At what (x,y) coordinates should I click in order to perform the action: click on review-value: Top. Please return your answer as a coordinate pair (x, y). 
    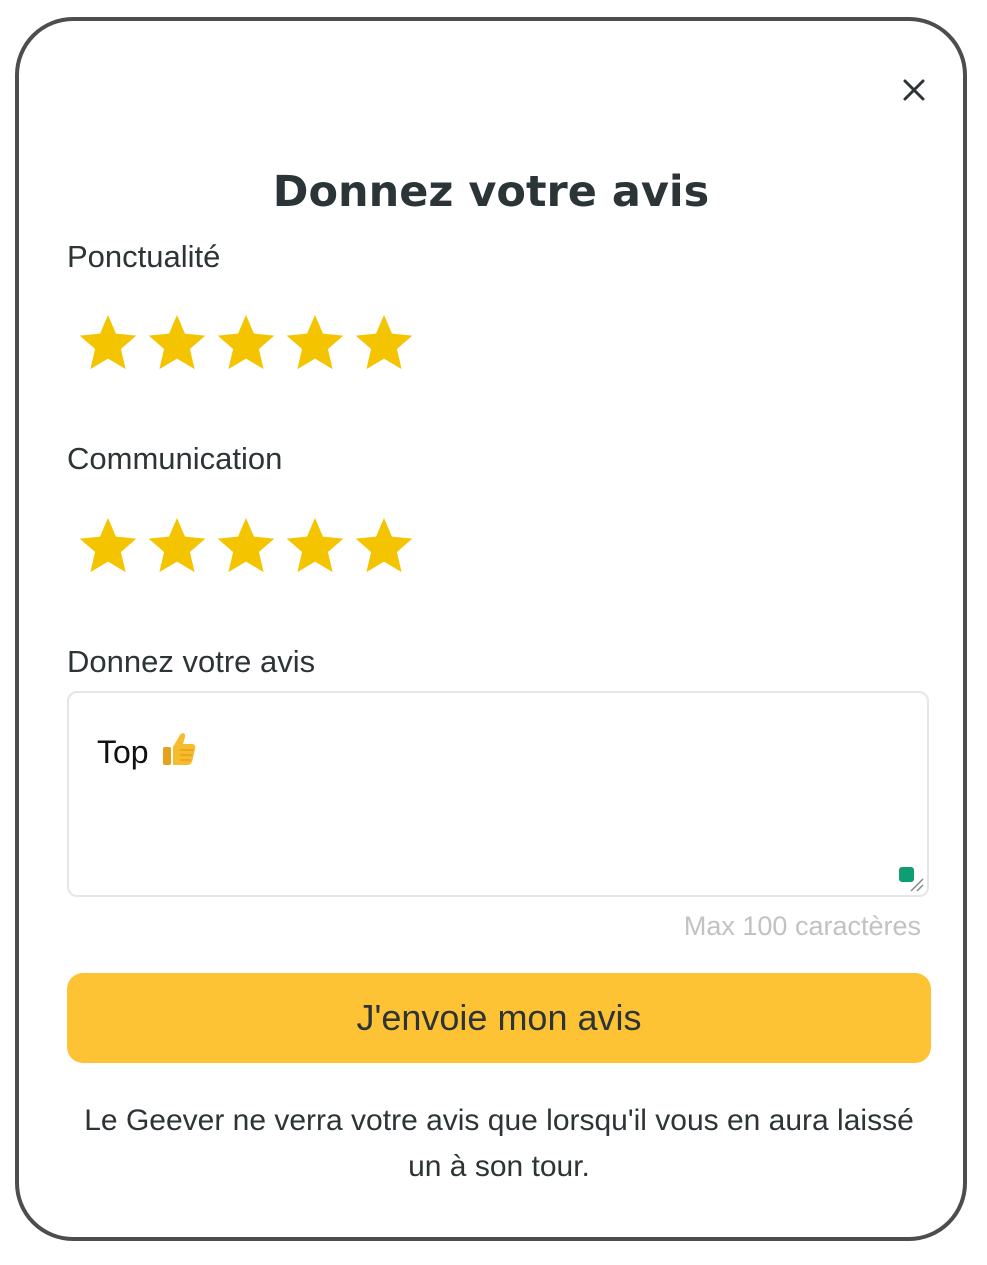
    Looking at the image, I should click on (123, 752).